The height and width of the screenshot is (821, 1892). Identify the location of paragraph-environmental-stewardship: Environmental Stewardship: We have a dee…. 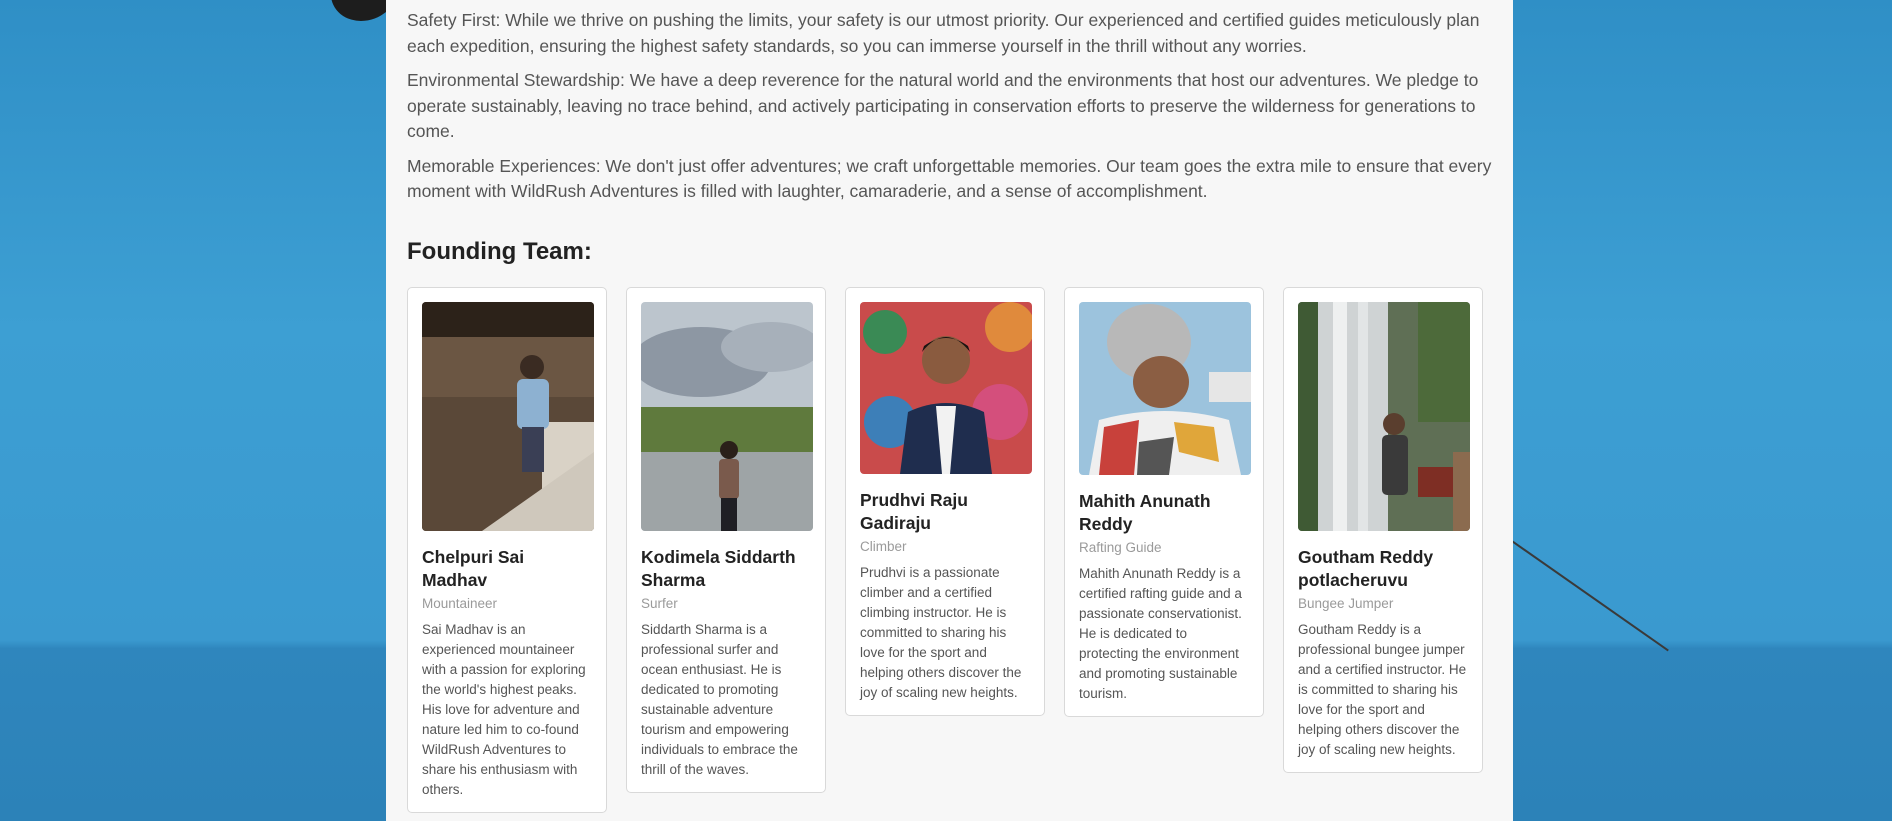
(943, 105).